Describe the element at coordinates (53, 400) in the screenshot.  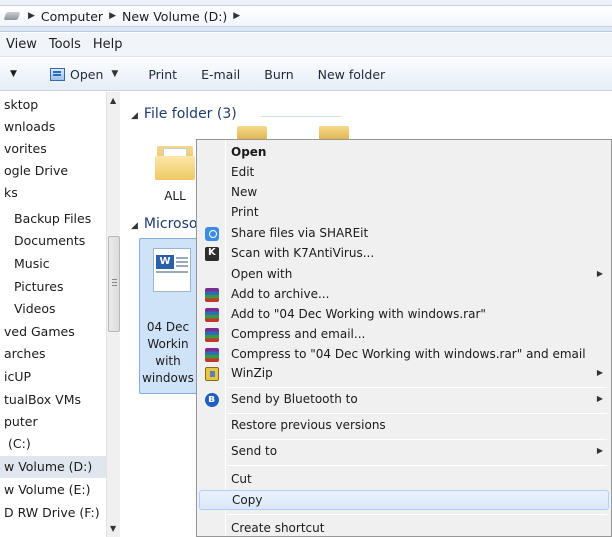
I see `nav-item-virtualbox-vms: tualBox VMs` at that location.